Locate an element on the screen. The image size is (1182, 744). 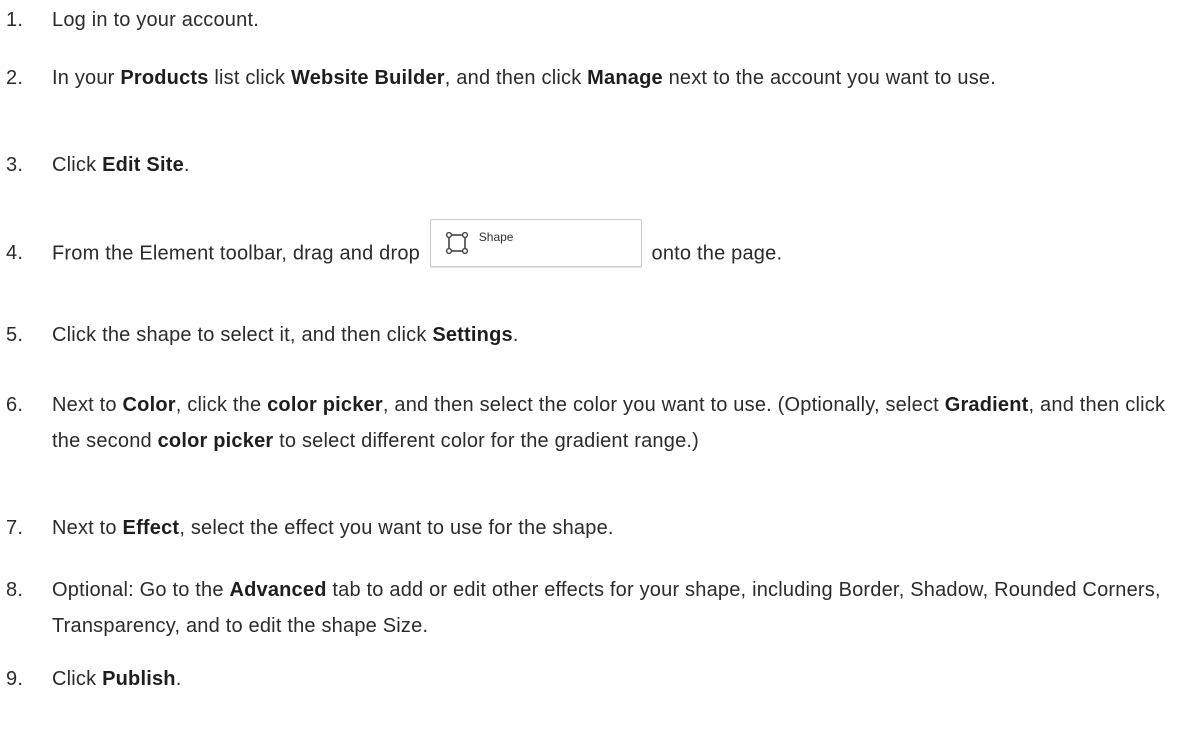
bold-term: Effect is located at coordinates (151, 528).